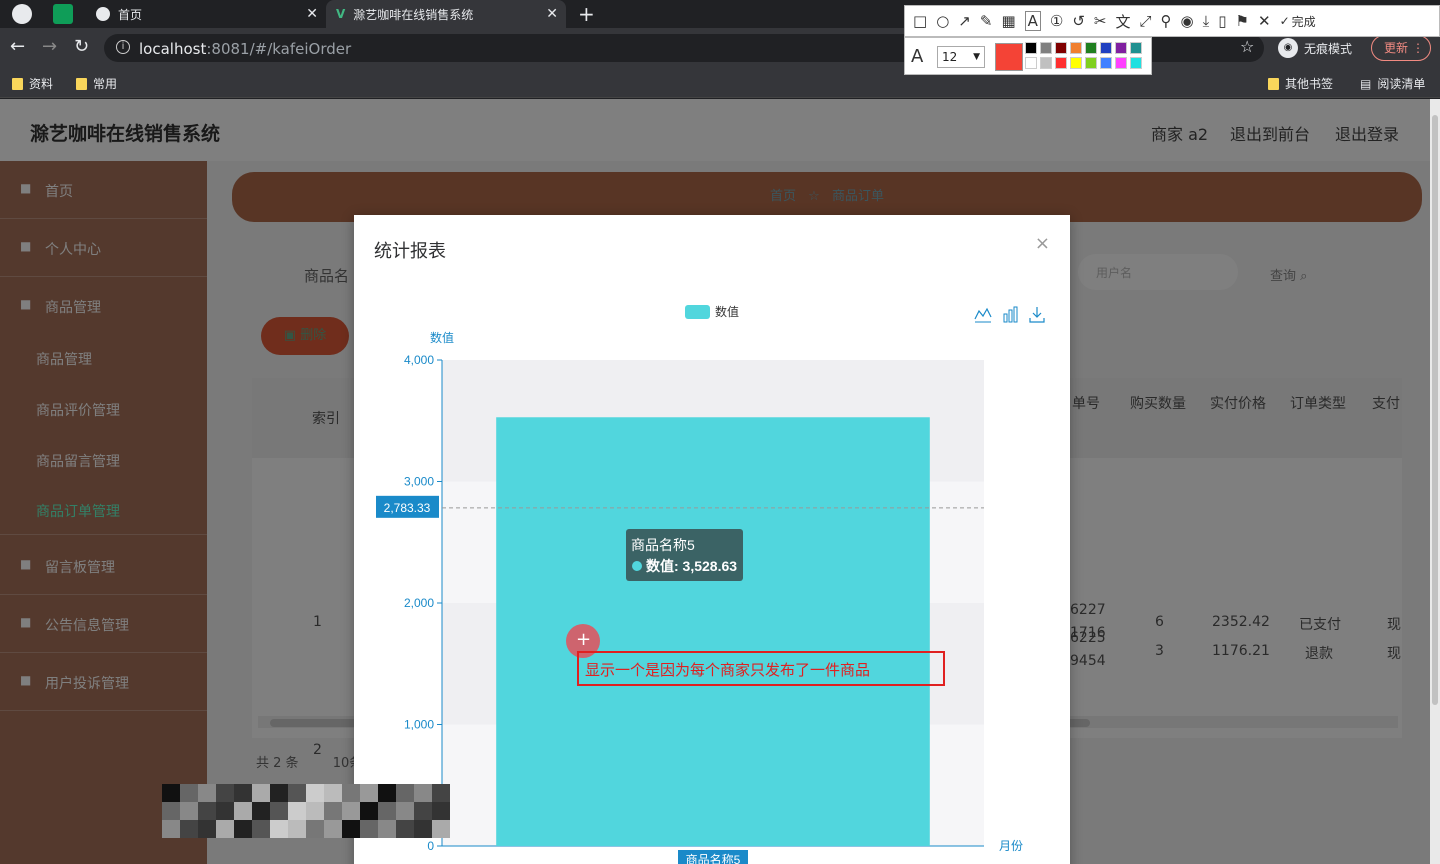  I want to click on rectangle-icon: □, so click(920, 21).